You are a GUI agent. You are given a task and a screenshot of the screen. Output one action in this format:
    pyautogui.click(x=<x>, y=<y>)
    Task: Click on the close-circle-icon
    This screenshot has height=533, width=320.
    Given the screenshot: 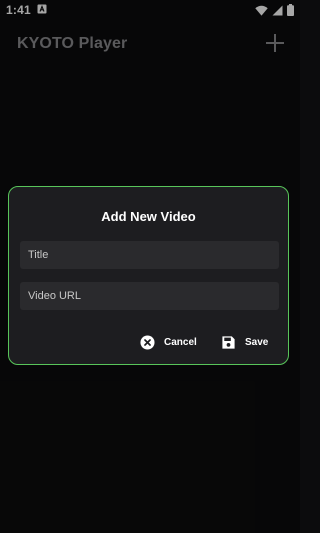 What is the action you would take?
    pyautogui.click(x=147, y=342)
    